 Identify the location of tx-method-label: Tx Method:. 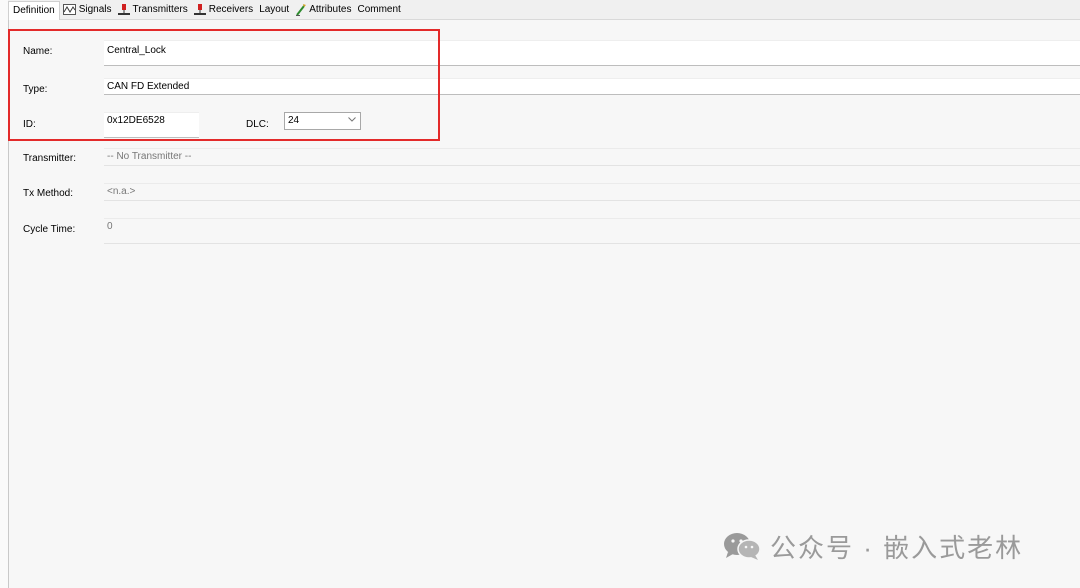
(48, 193).